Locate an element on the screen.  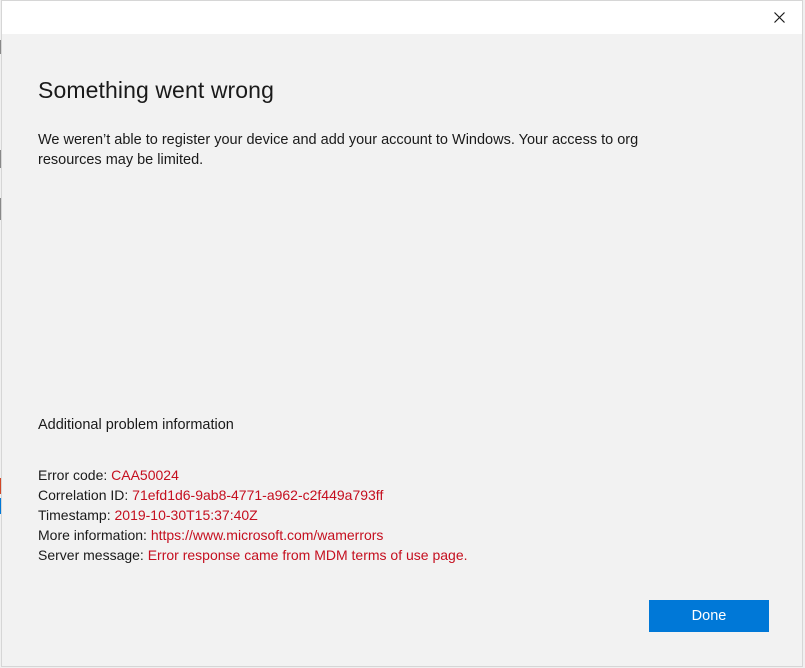
detail-value: 2019-10-30T15:37:40Z is located at coordinates (186, 515).